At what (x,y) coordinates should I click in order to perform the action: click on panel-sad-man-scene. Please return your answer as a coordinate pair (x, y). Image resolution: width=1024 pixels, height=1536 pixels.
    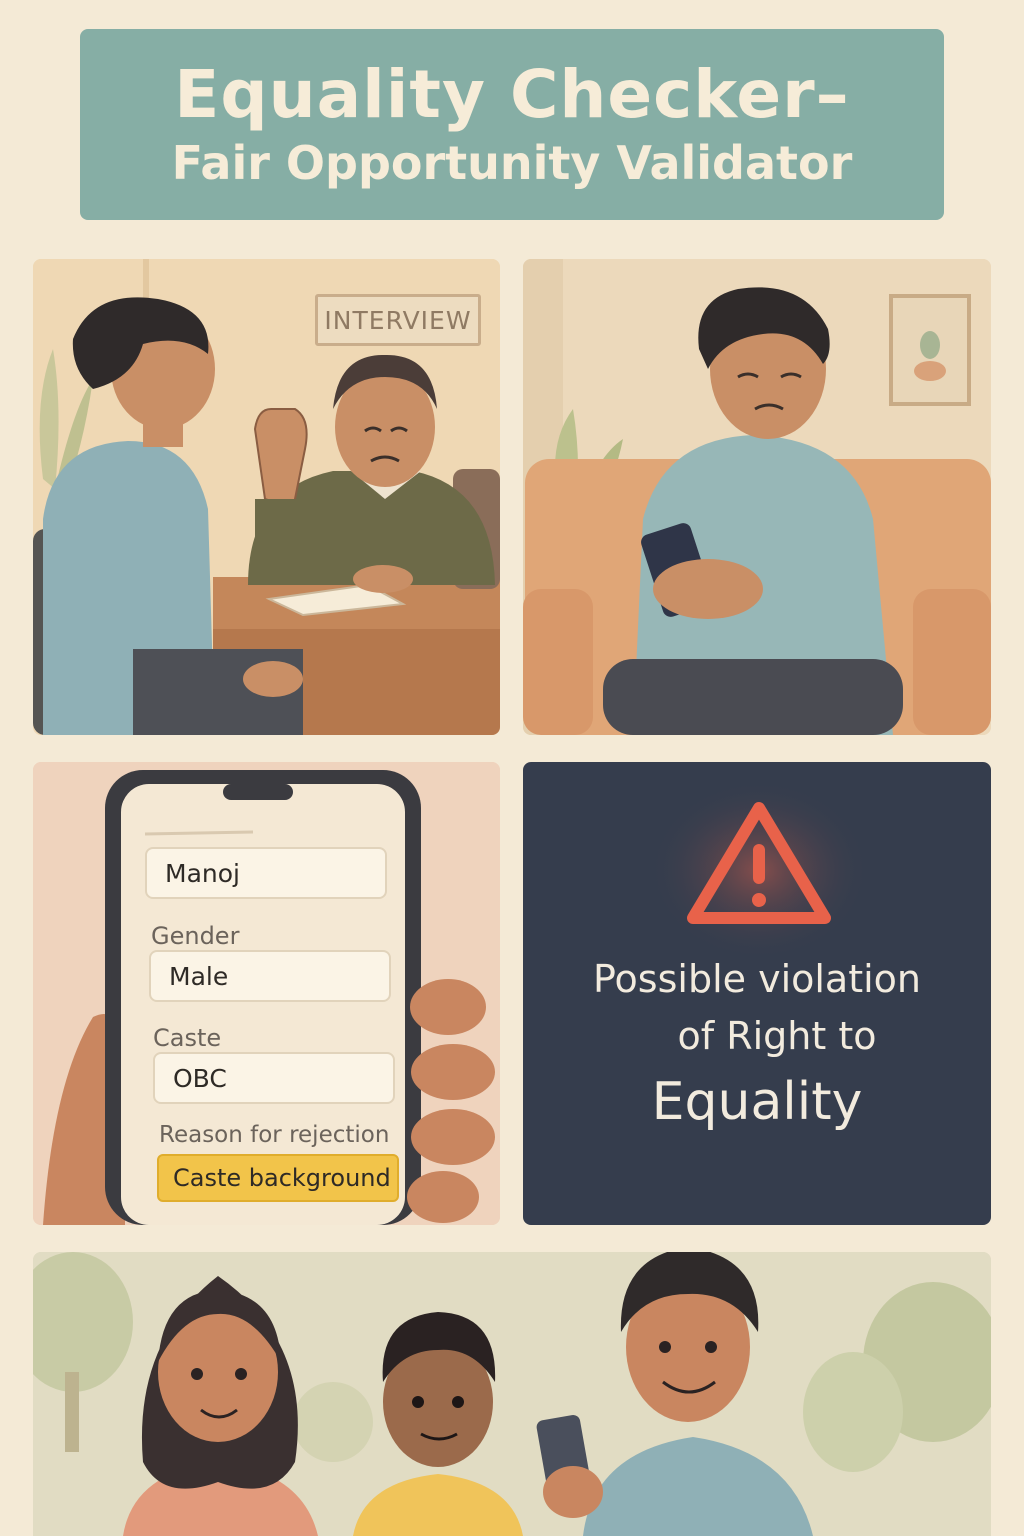
    Looking at the image, I should click on (757, 497).